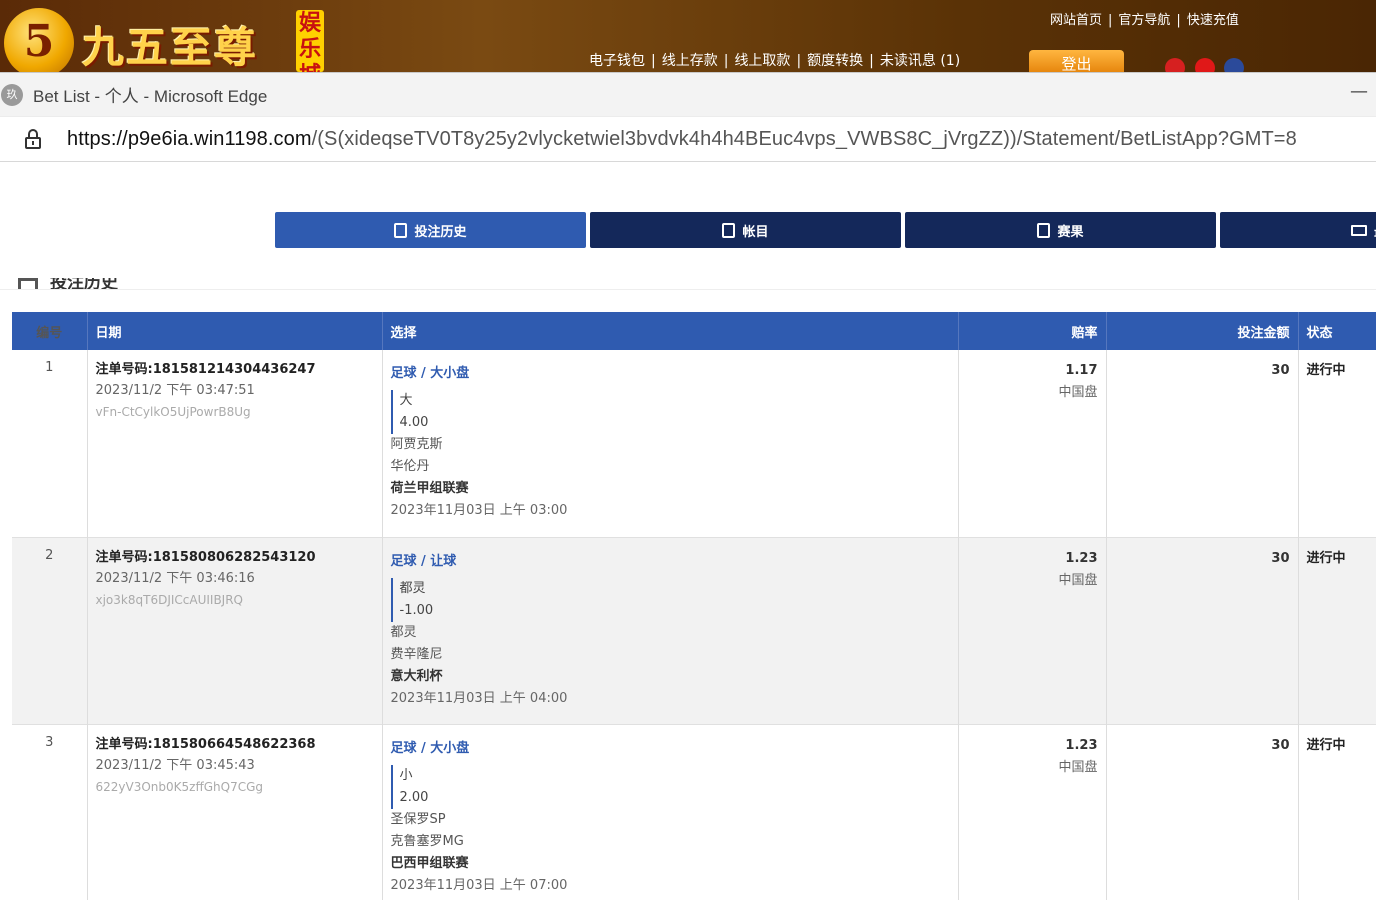  What do you see at coordinates (429, 488) in the screenshot?
I see `league-name: 荷兰甲组联赛` at bounding box center [429, 488].